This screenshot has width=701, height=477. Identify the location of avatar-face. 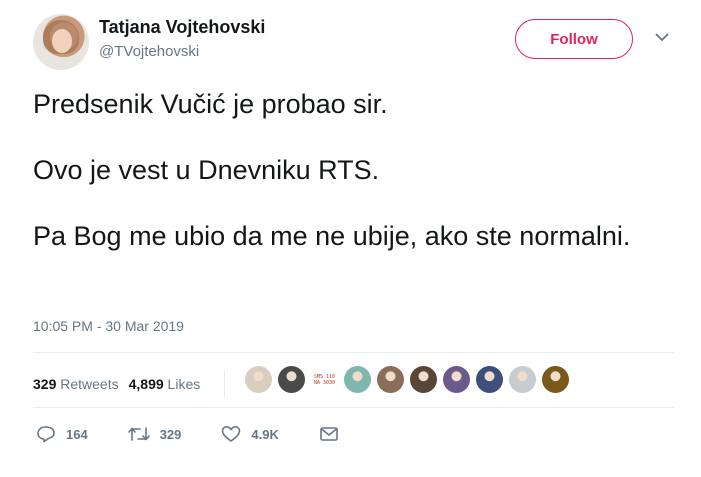
(62, 41).